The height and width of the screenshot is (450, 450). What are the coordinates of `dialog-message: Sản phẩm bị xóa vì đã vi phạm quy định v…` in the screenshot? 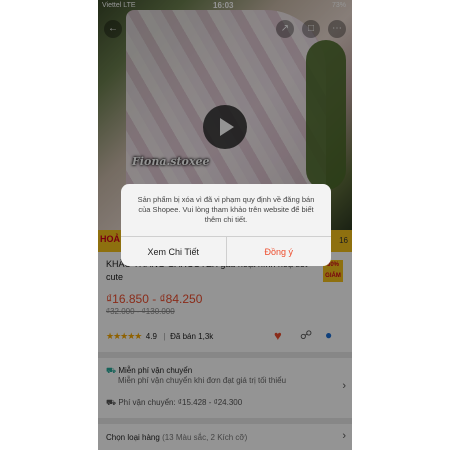 It's located at (226, 209).